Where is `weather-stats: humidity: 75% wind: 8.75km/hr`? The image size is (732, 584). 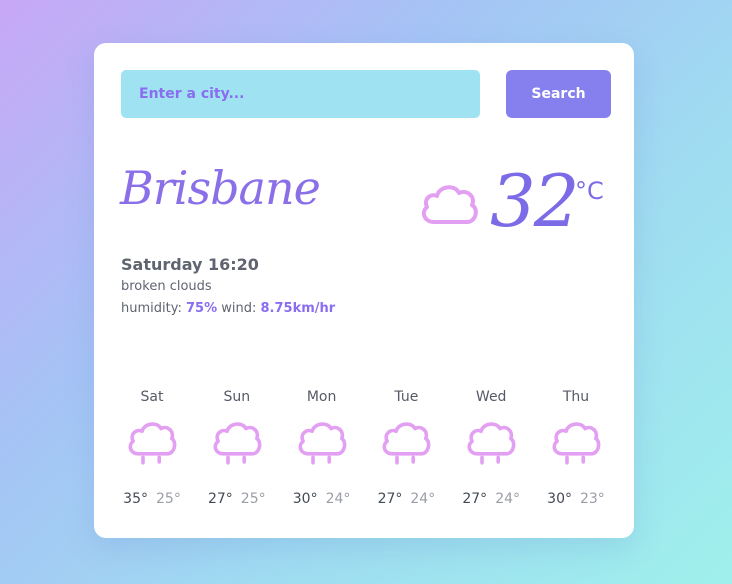
weather-stats: humidity: 75% wind: 8.75km/hr is located at coordinates (228, 308).